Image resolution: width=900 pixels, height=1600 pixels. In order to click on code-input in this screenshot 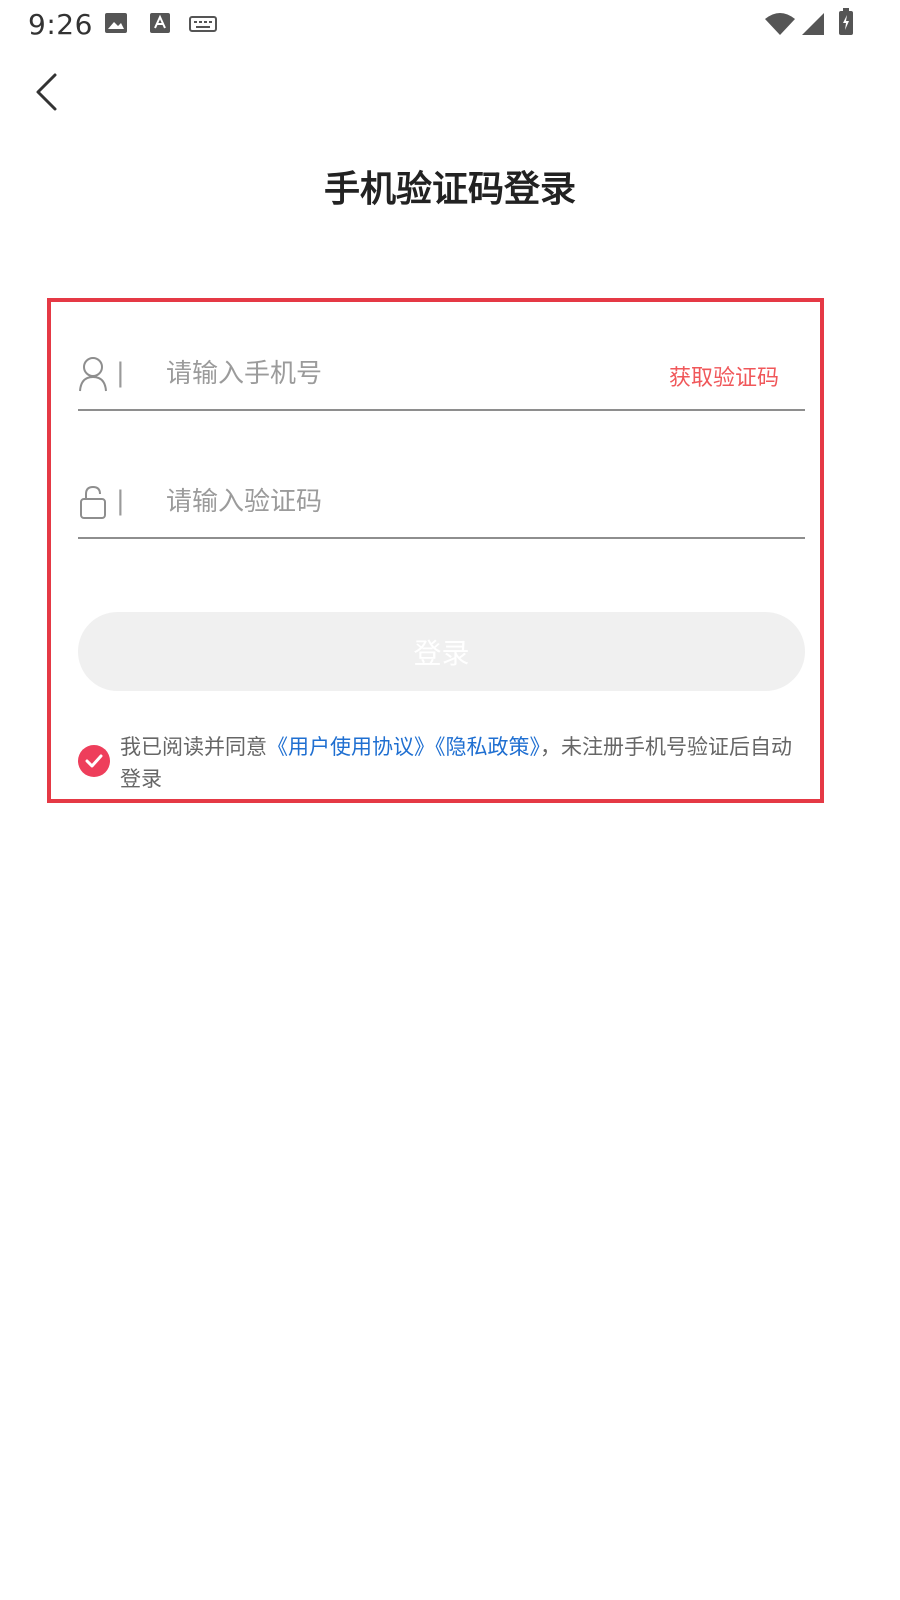, I will do `click(406, 502)`.